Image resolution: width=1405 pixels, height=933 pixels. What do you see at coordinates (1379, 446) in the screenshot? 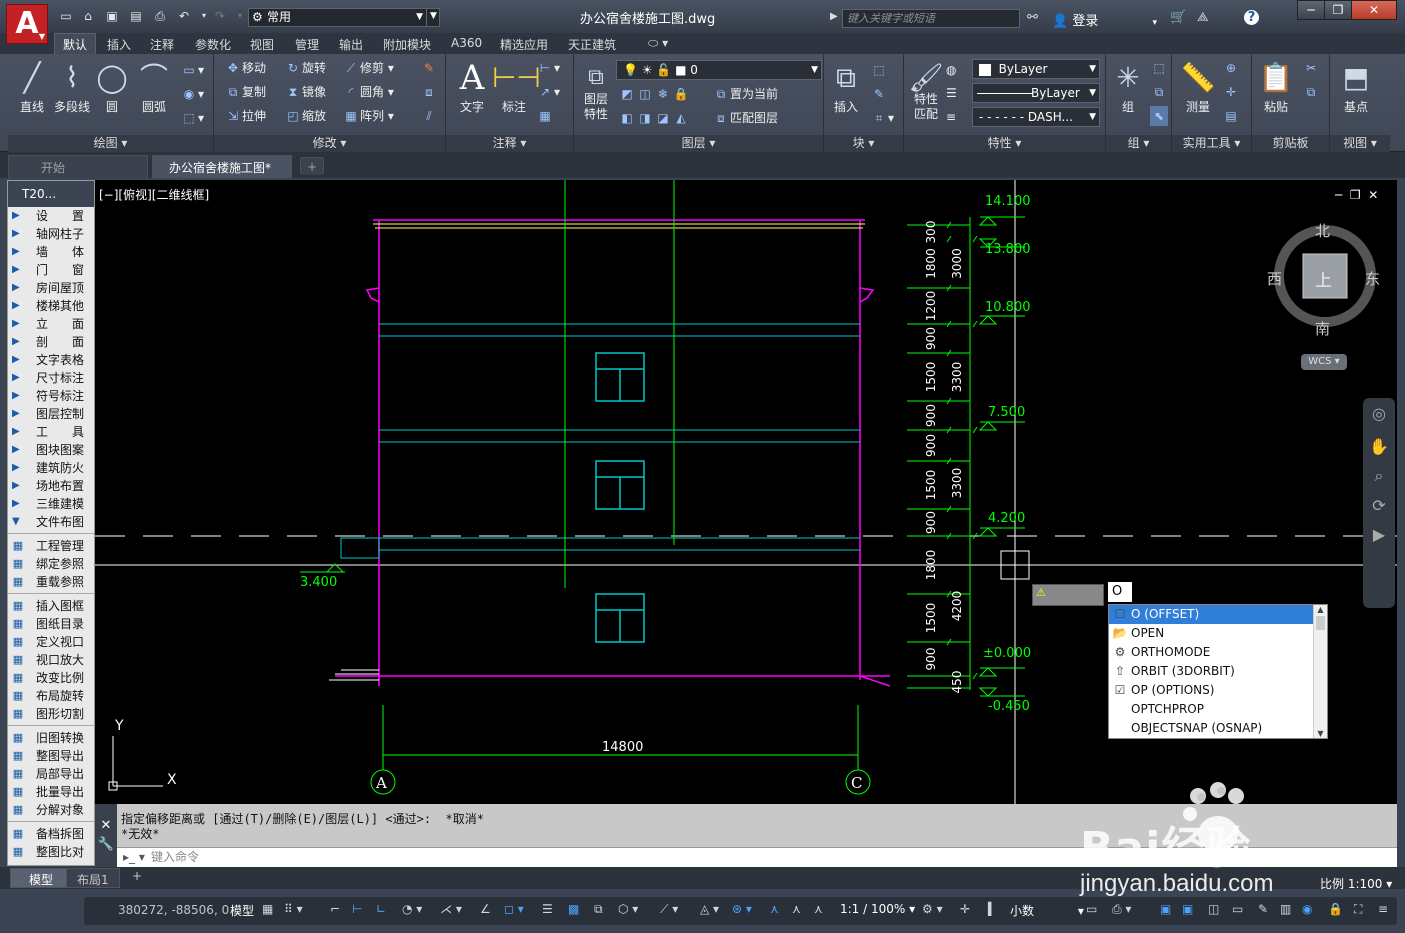
I see `pan-icon: ✋` at bounding box center [1379, 446].